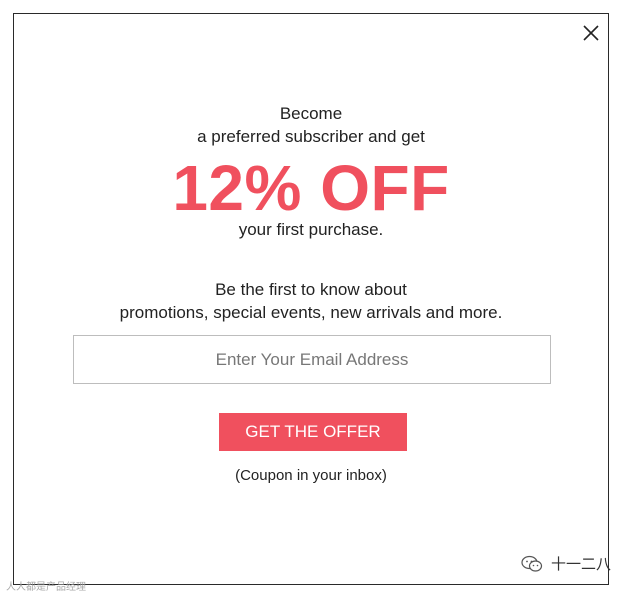 The width and height of the screenshot is (627, 600). I want to click on watermark-text: 十一二八, so click(580, 564).